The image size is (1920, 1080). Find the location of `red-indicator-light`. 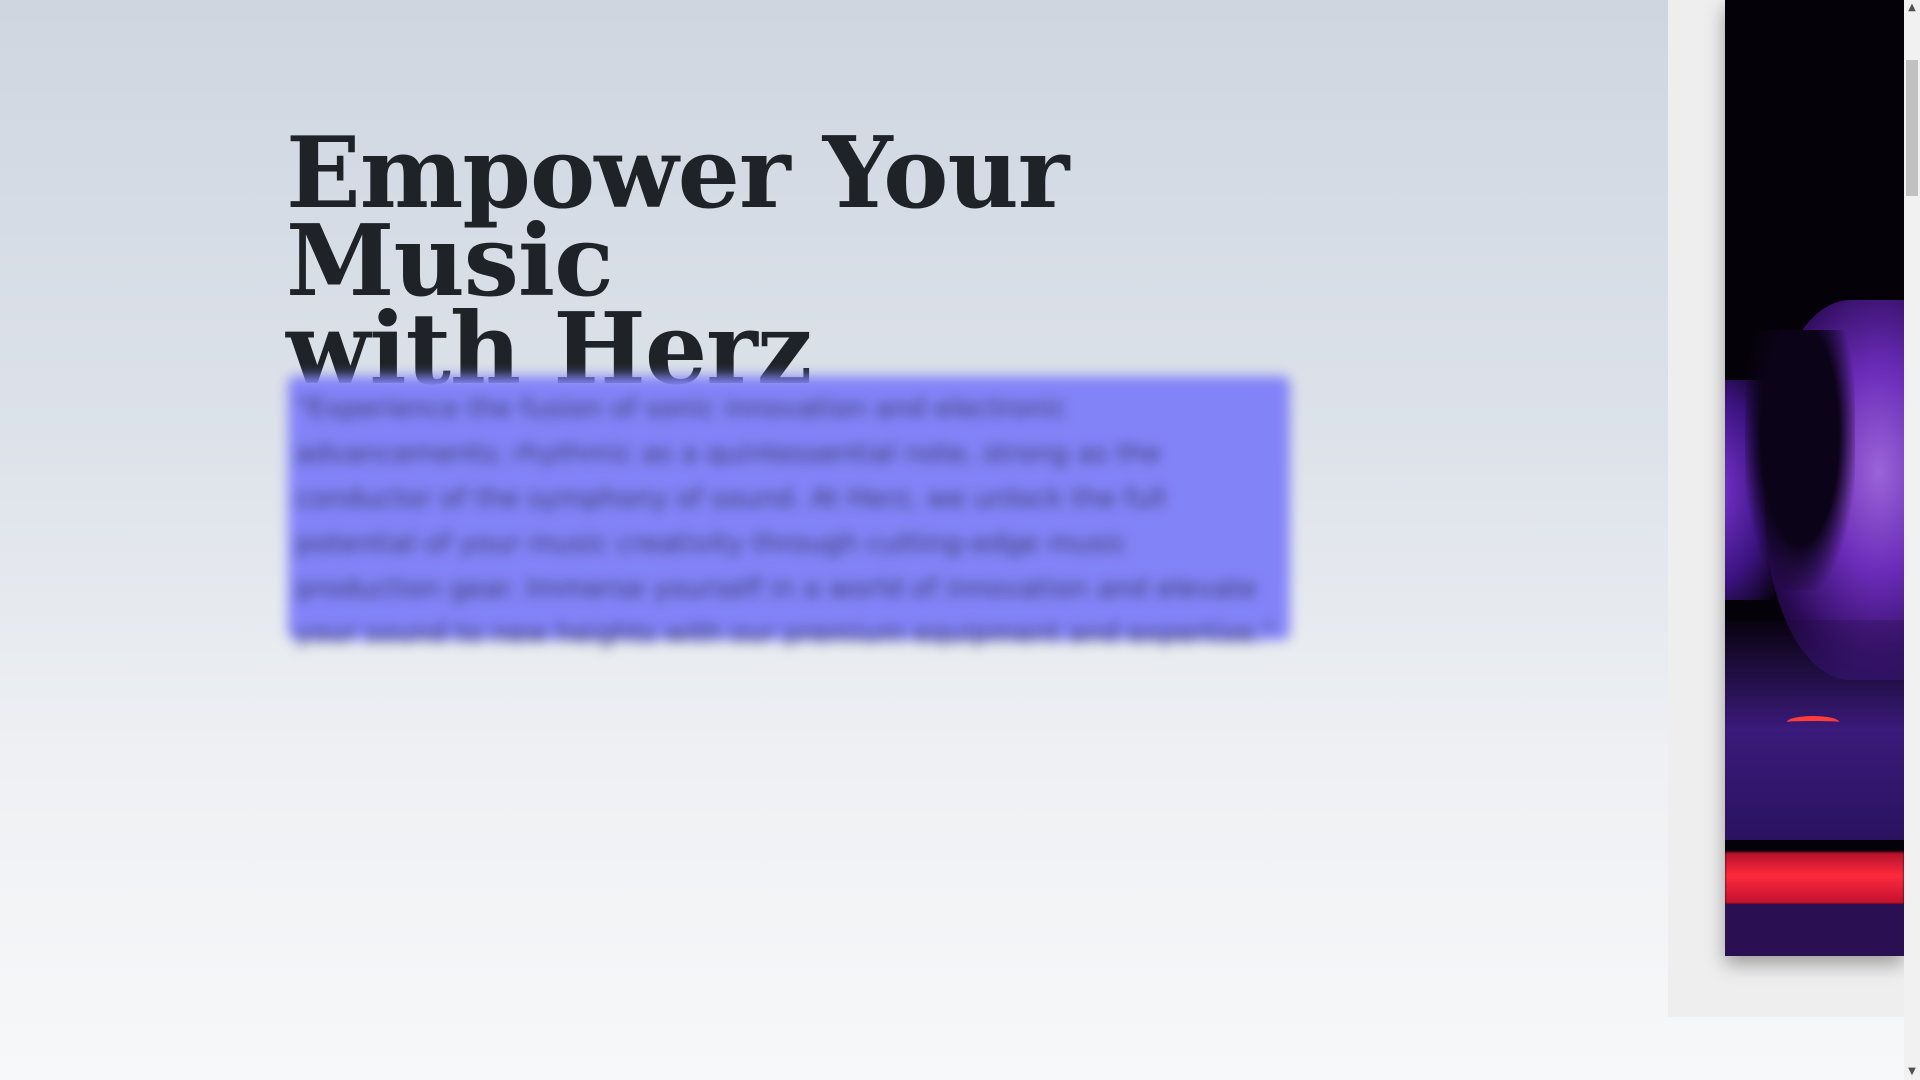

red-indicator-light is located at coordinates (1813, 722).